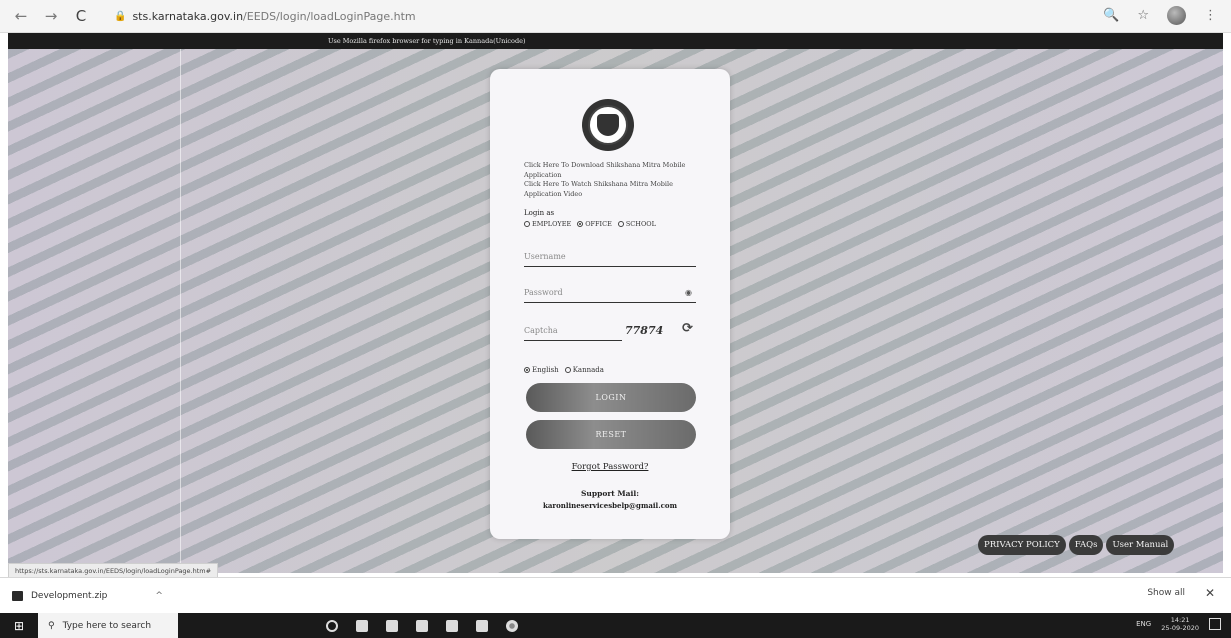 This screenshot has height=638, width=1231. I want to click on system-tray: ENG 14:21 25-09-2020, so click(1178, 624).